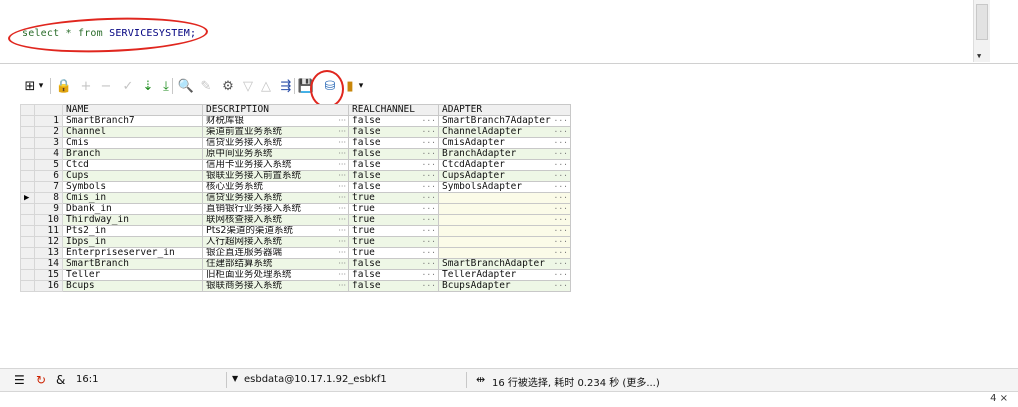 The height and width of the screenshot is (407, 1018). I want to click on cell-name: Channel, so click(132, 132).